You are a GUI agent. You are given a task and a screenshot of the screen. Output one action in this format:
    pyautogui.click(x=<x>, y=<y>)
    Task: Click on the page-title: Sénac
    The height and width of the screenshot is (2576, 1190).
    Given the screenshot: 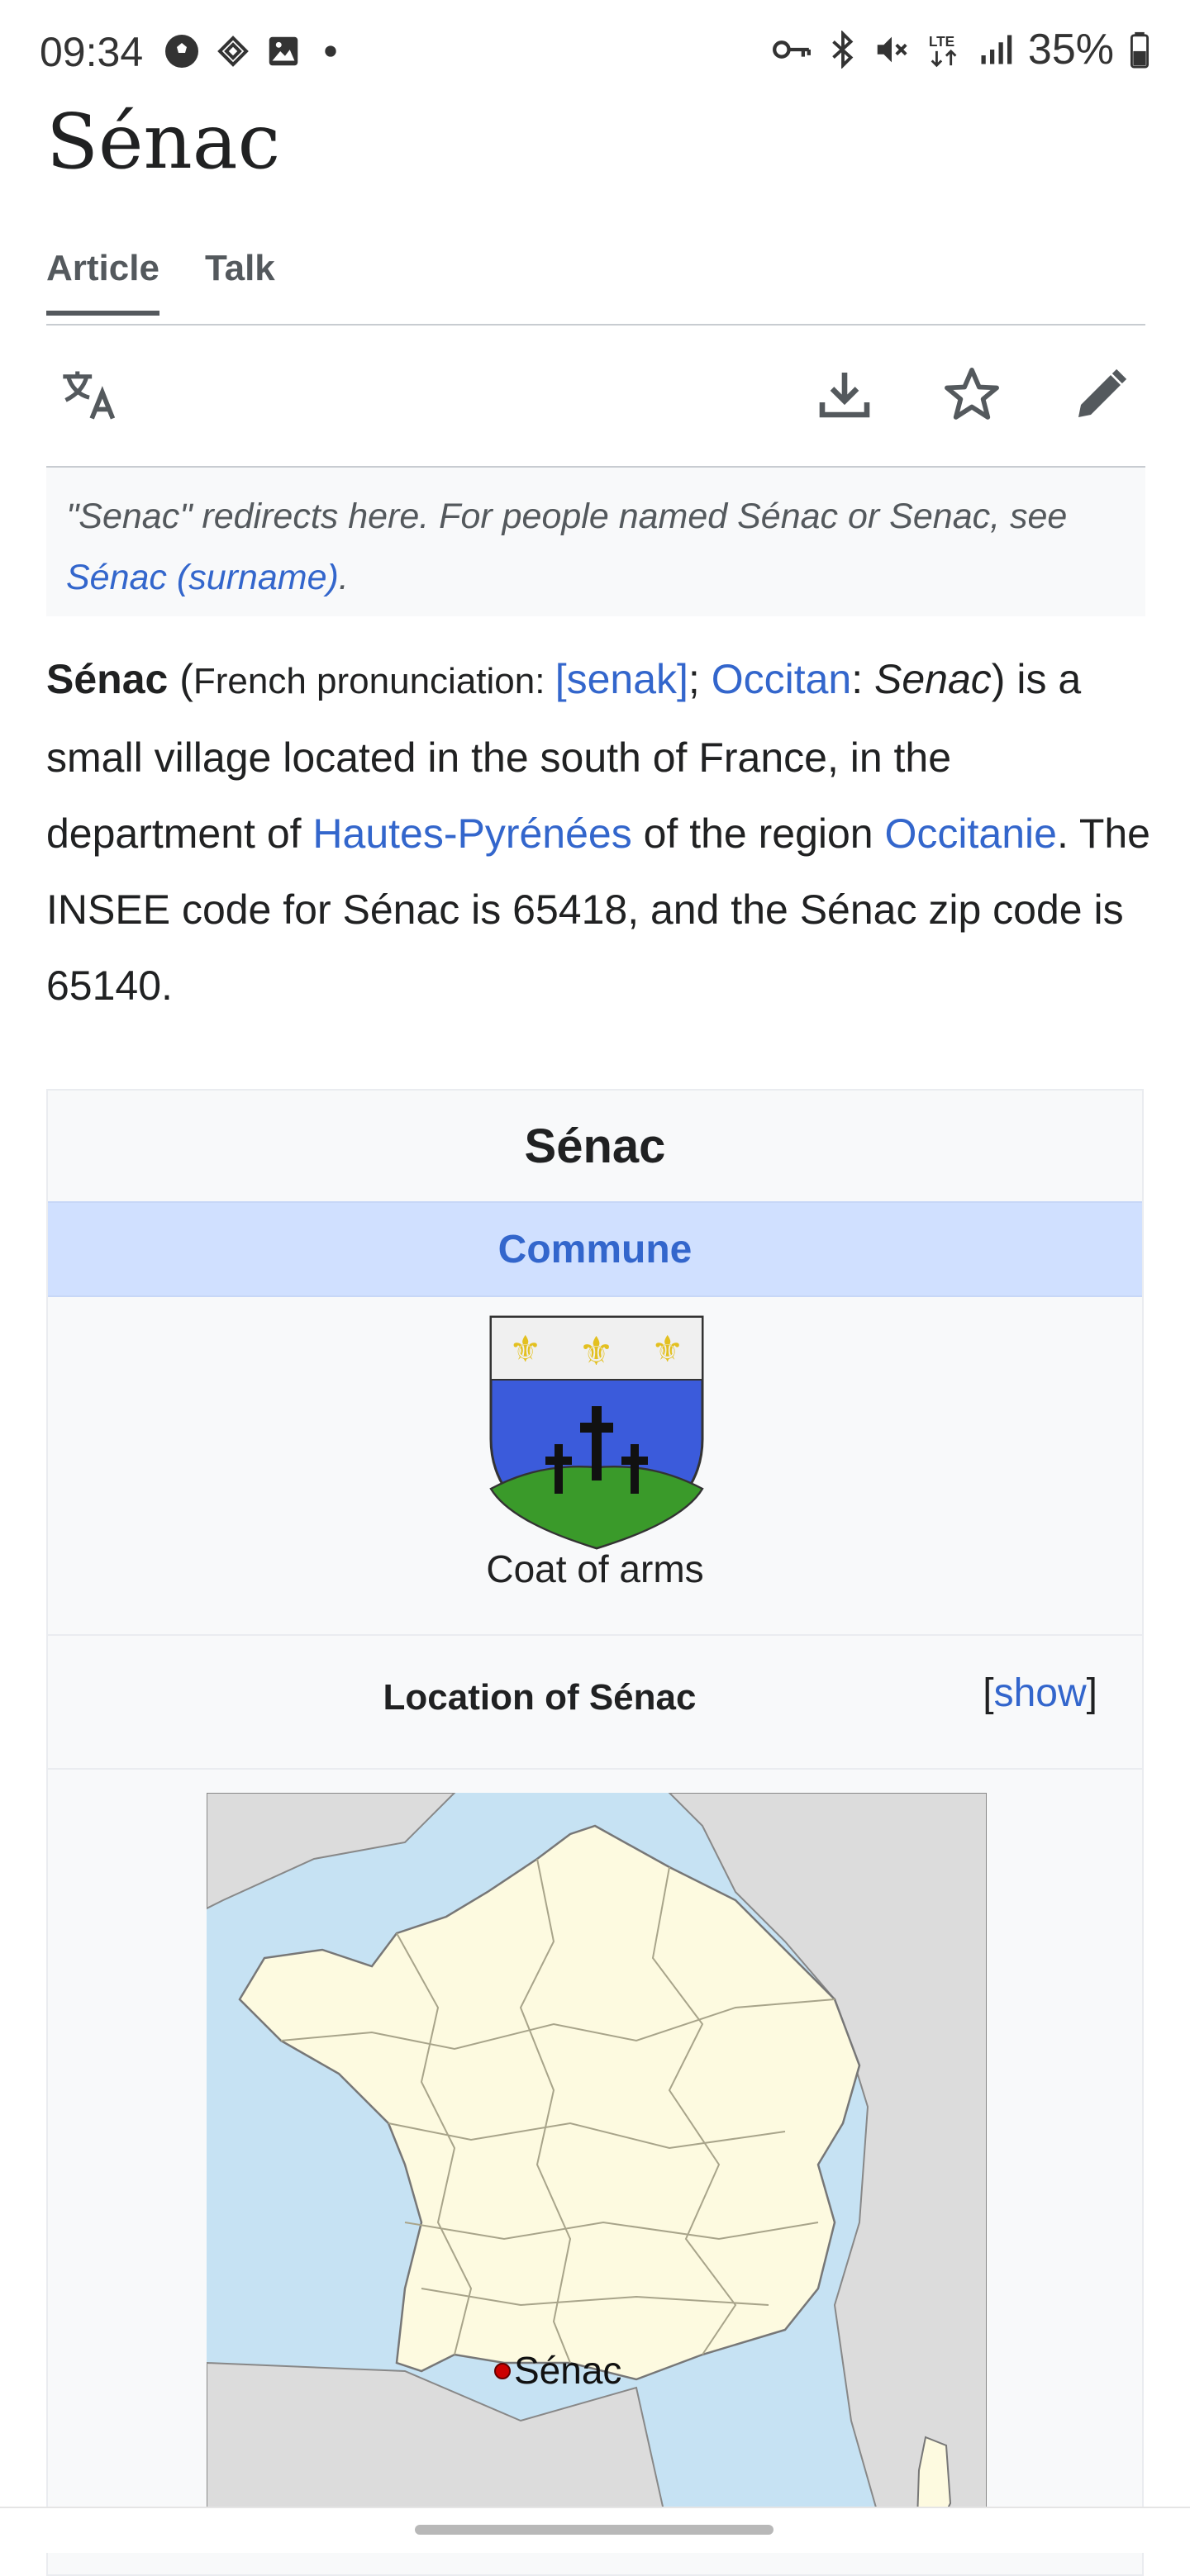 What is the action you would take?
    pyautogui.click(x=163, y=141)
    